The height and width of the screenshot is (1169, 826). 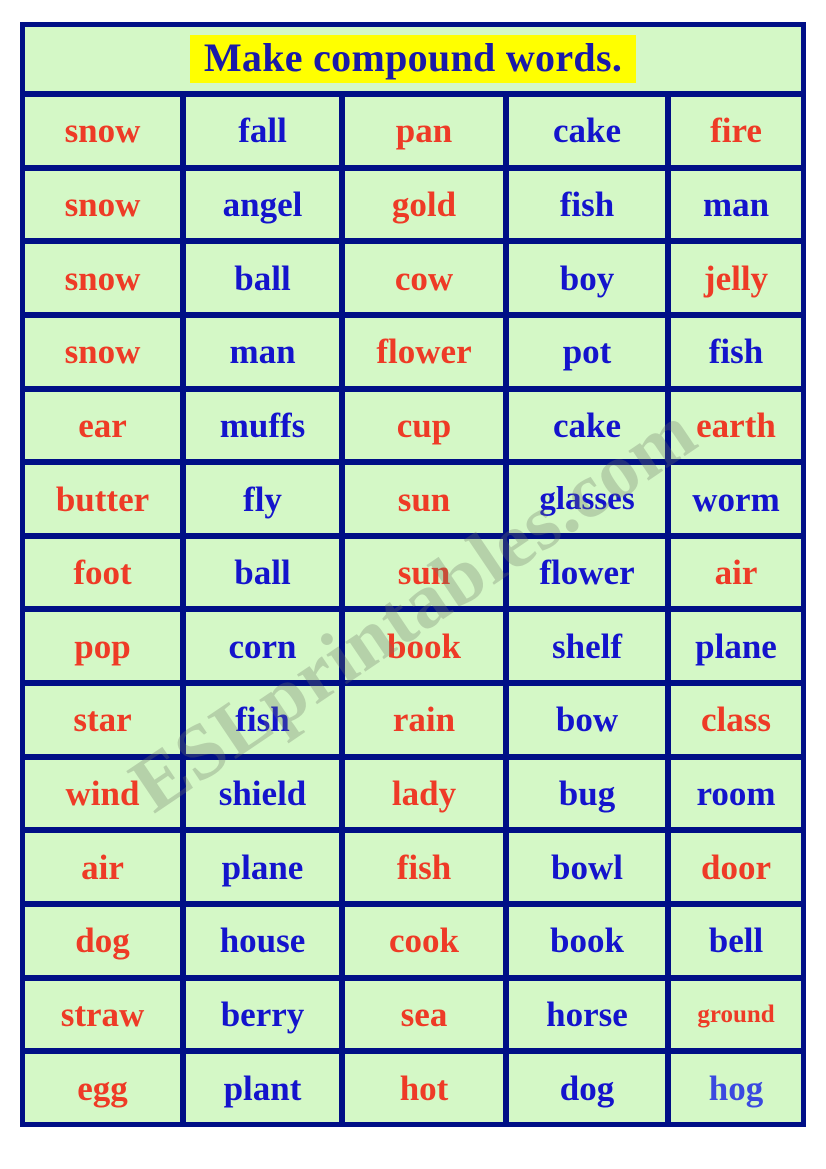 I want to click on word-cell: glasses, so click(x=587, y=499).